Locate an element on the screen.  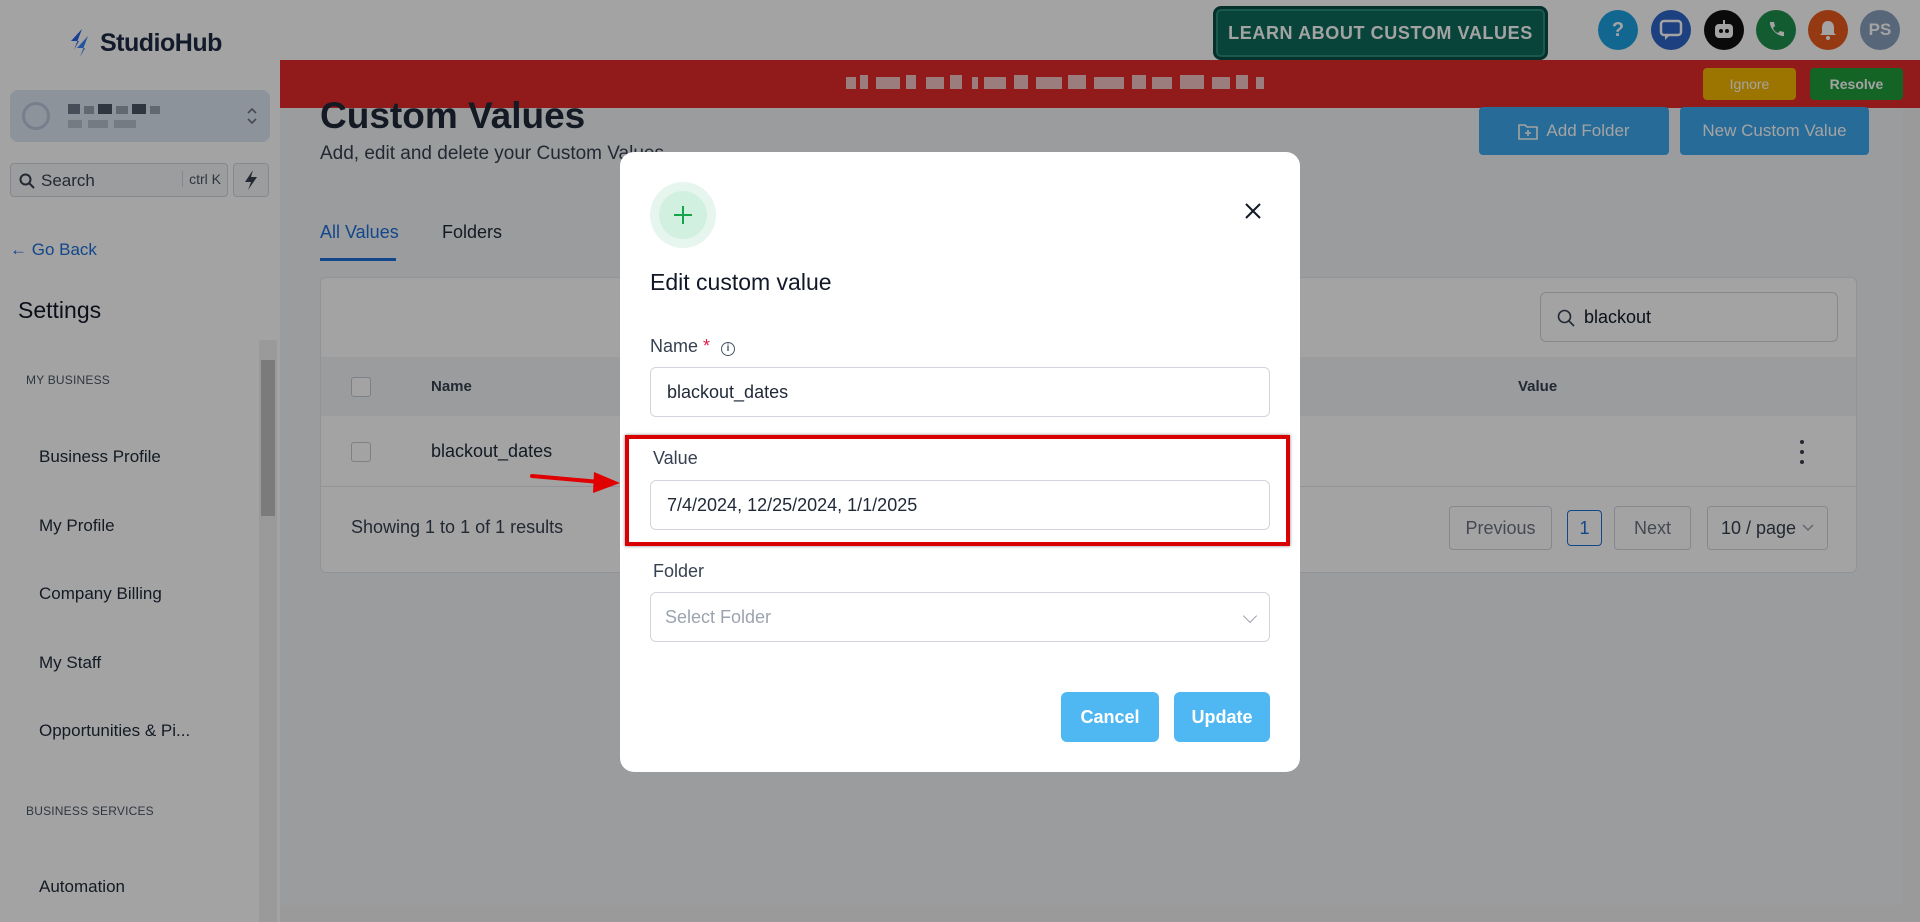
folder-field-label: Folder is located at coordinates (679, 571).